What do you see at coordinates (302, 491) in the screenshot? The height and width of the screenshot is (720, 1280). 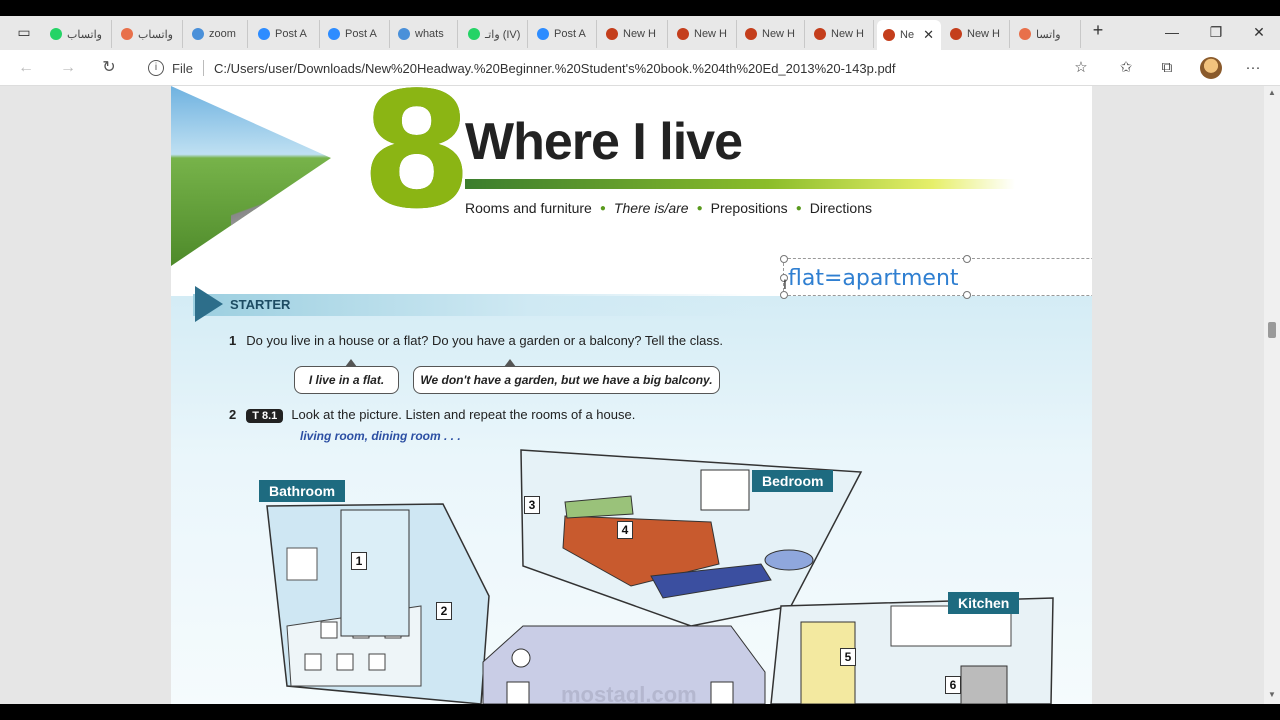 I see `room-label-bathroom: Bathroom` at bounding box center [302, 491].